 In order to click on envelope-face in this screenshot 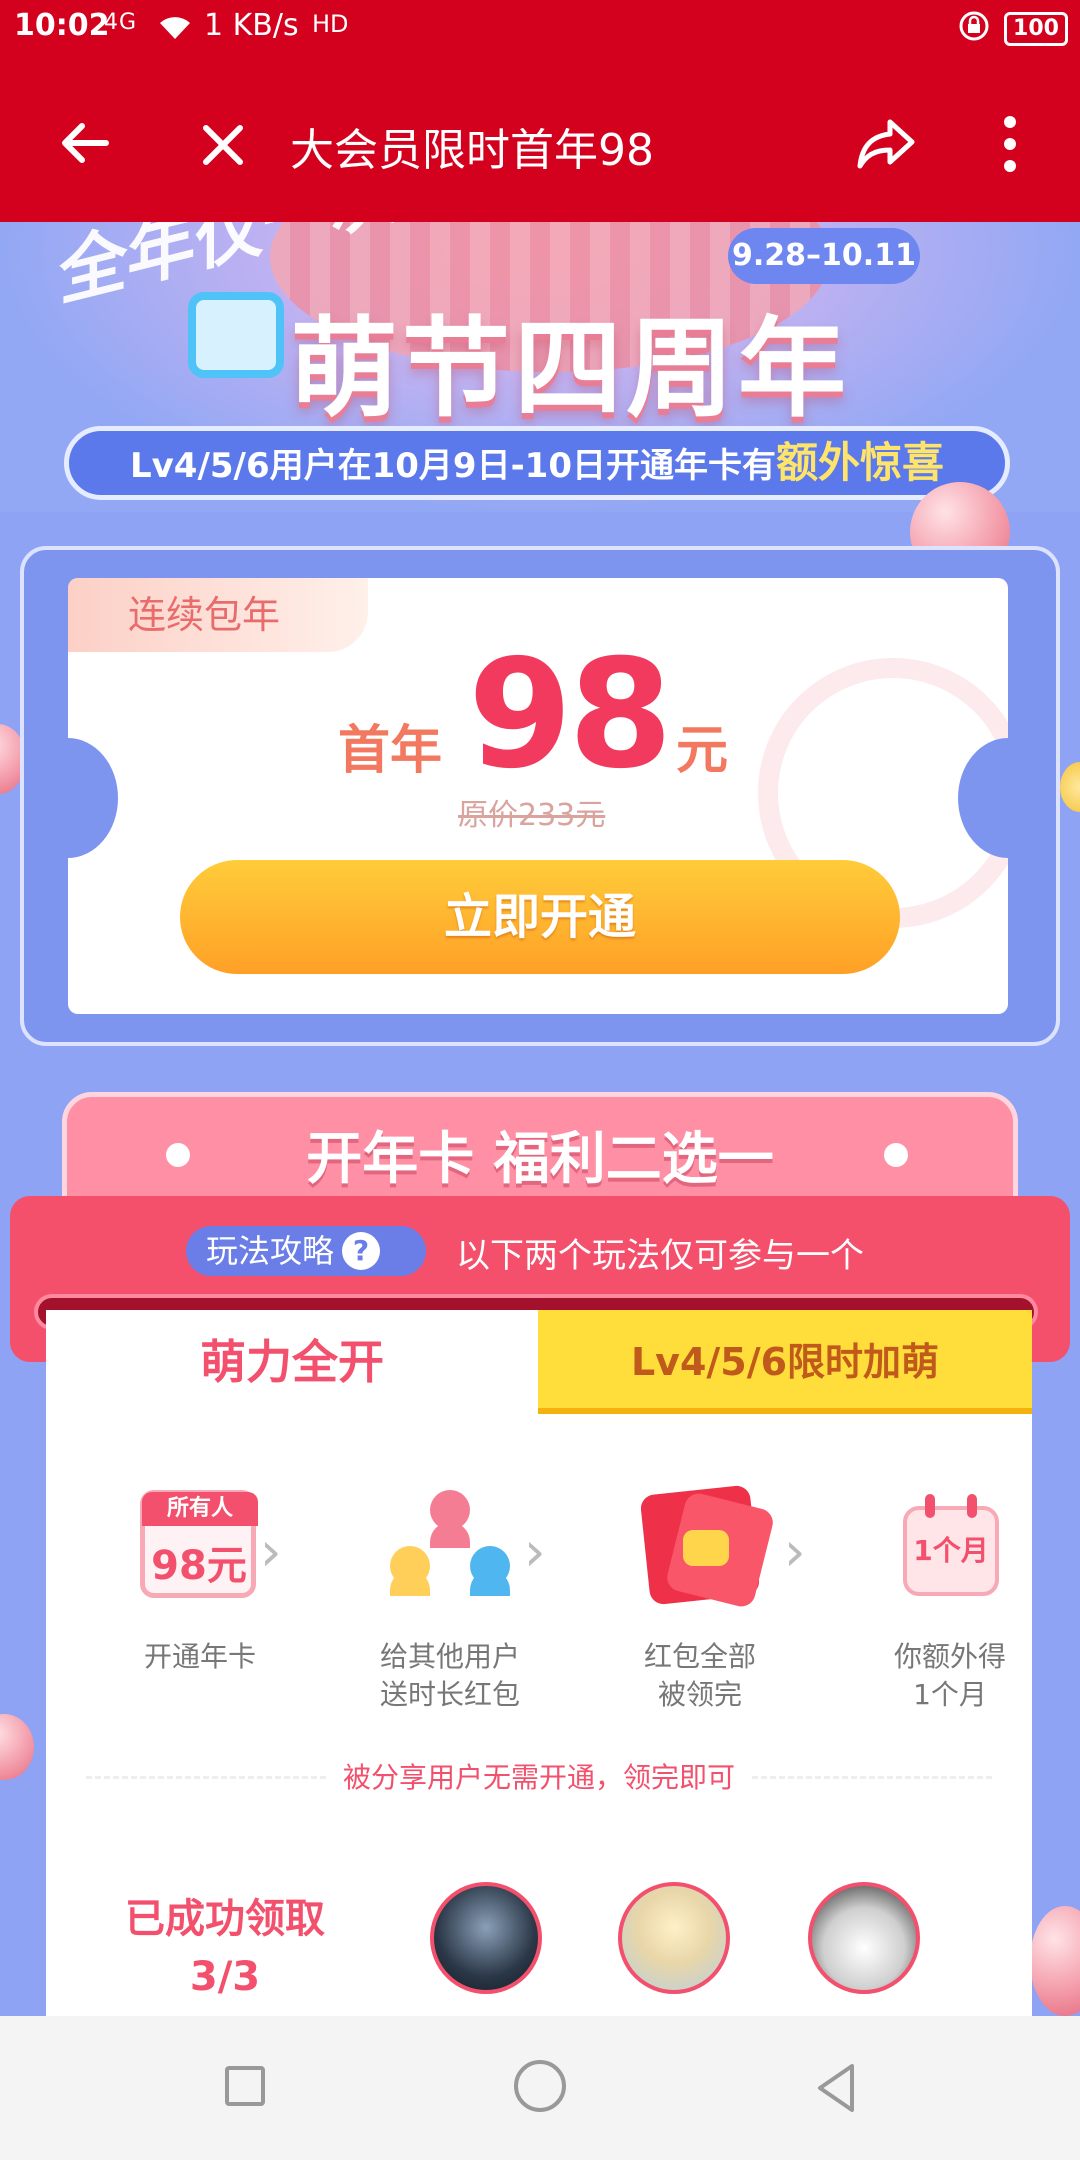, I will do `click(706, 1548)`.